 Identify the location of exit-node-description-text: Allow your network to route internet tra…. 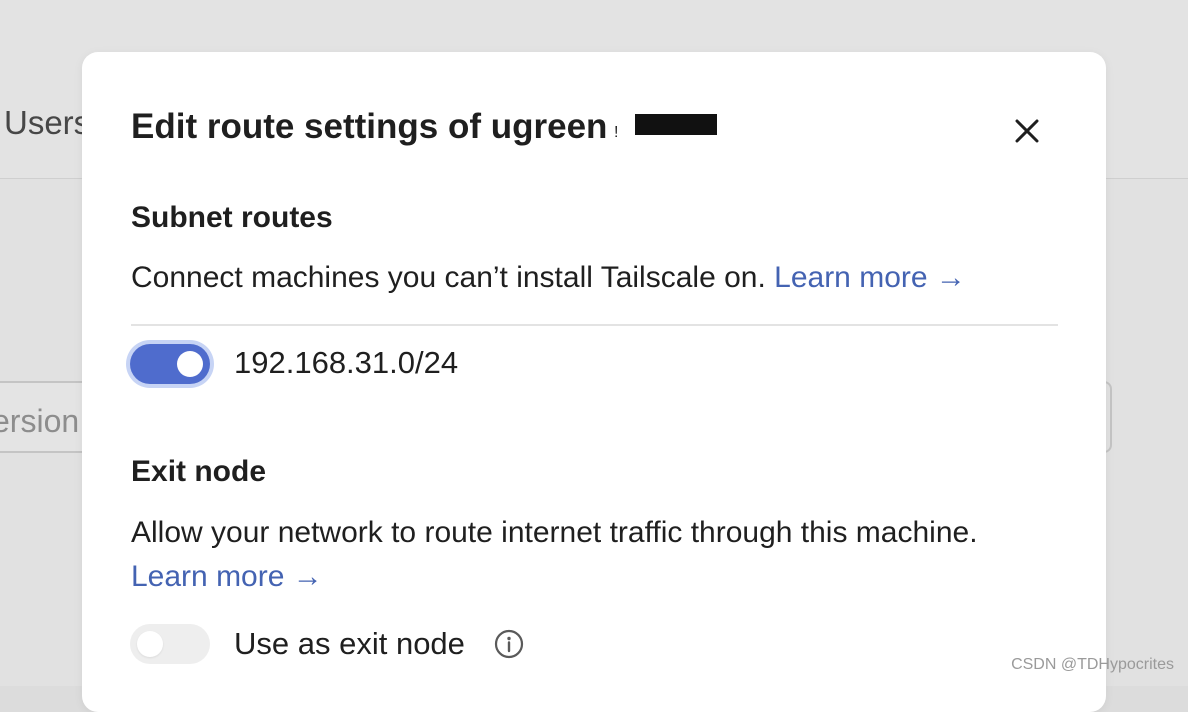
(554, 532).